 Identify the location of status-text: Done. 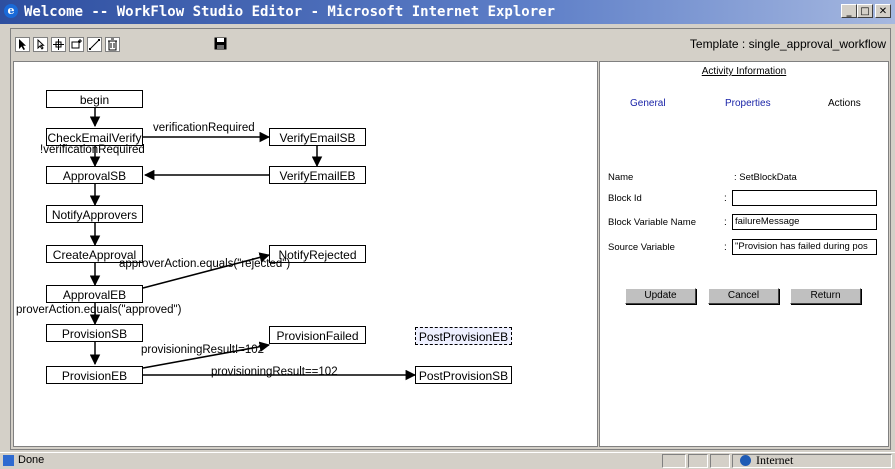
(31, 460).